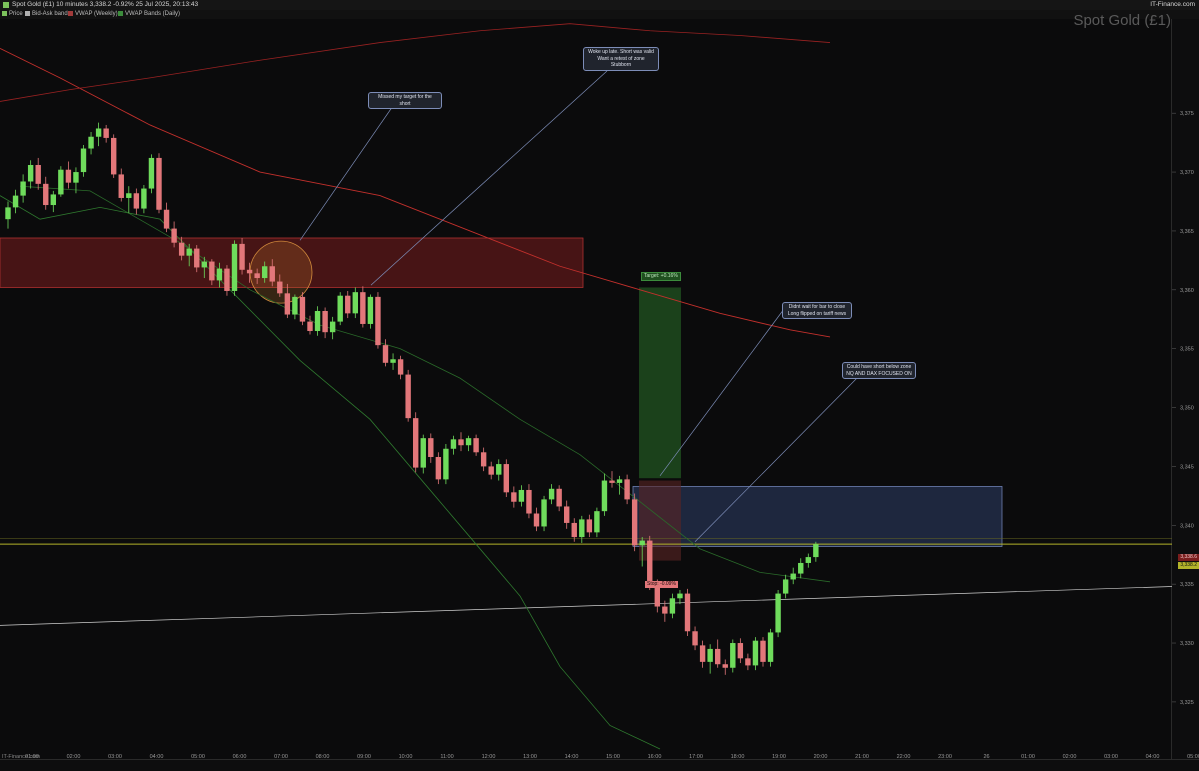  What do you see at coordinates (599, 765) in the screenshot?
I see `time-axis` at bounding box center [599, 765].